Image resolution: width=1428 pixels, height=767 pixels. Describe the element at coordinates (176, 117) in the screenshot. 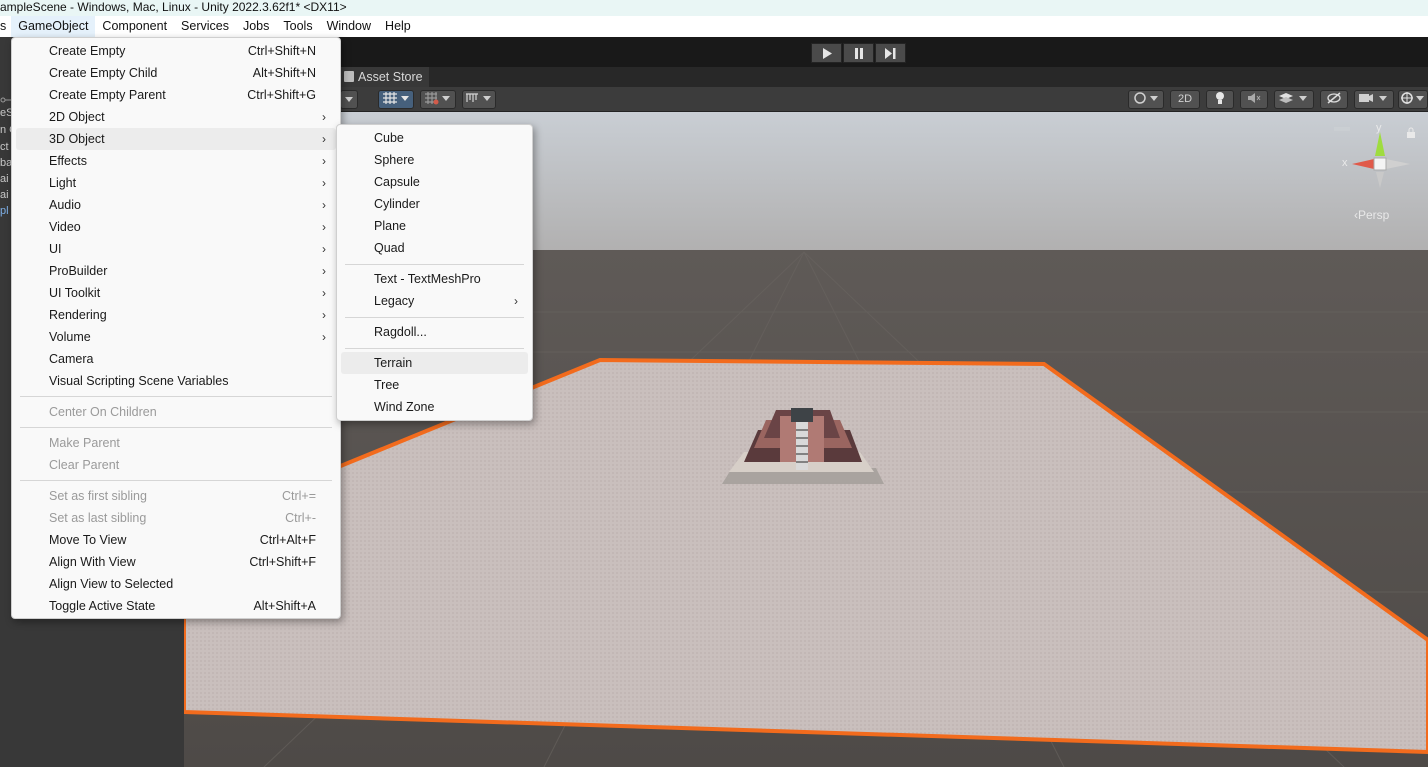

I see `menu-item-2d-object: 2D Object ›` at that location.